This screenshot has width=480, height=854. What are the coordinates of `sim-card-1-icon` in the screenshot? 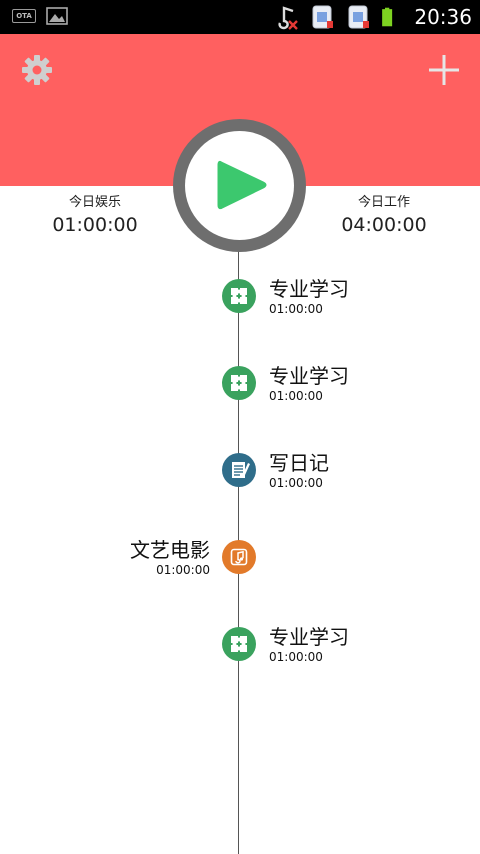 It's located at (323, 17).